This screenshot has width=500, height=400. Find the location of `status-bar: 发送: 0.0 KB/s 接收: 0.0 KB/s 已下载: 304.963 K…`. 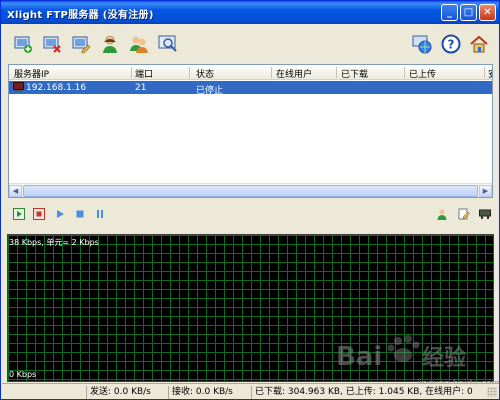

status-bar: 发送: 0.0 KB/s 接收: 0.0 KB/s 已下载: 304.963 K… is located at coordinates (250, 391).